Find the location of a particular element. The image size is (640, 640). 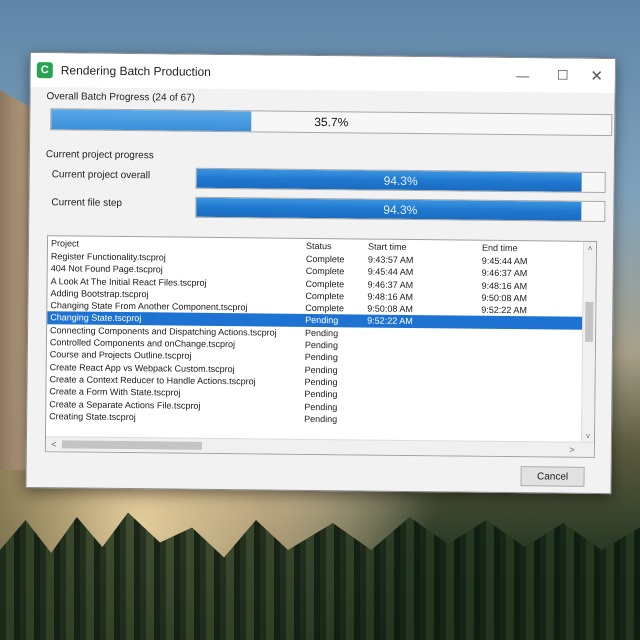

start-time-cell: 9:52:22 AM is located at coordinates (390, 321).